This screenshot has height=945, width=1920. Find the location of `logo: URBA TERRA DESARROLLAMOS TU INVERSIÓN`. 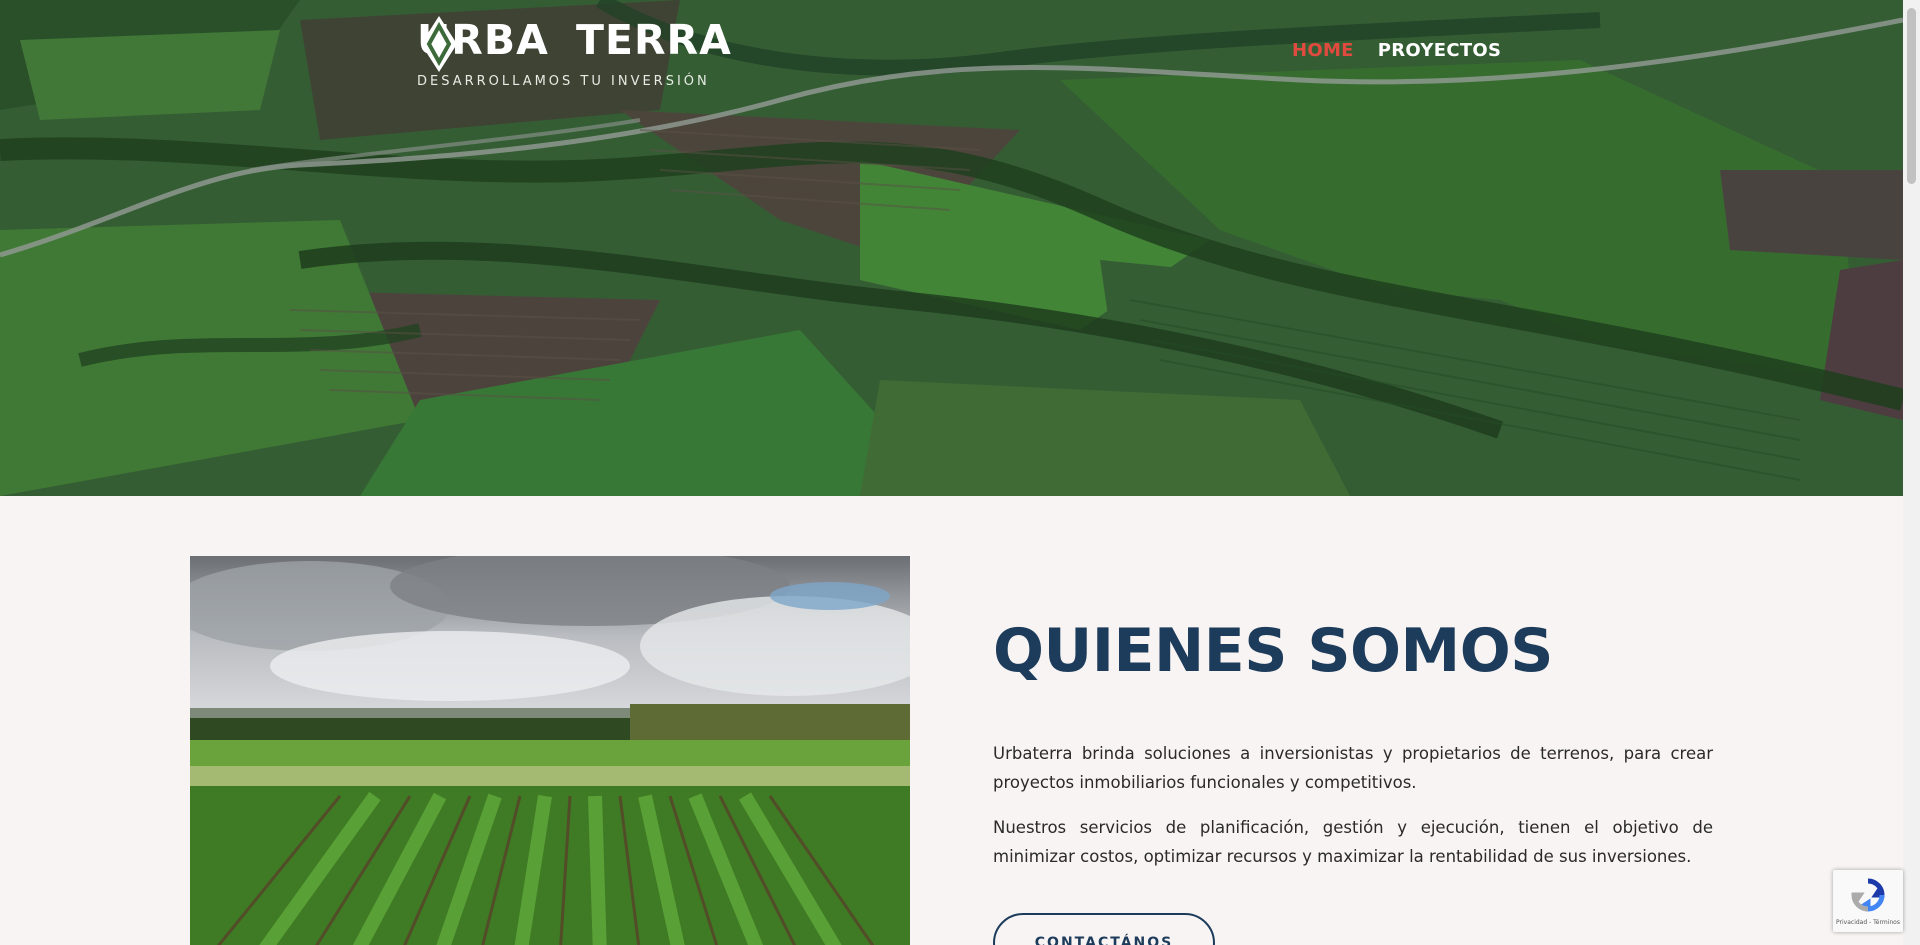

logo: URBA TERRA DESARROLLAMOS TU INVERSIÓN is located at coordinates (574, 54).